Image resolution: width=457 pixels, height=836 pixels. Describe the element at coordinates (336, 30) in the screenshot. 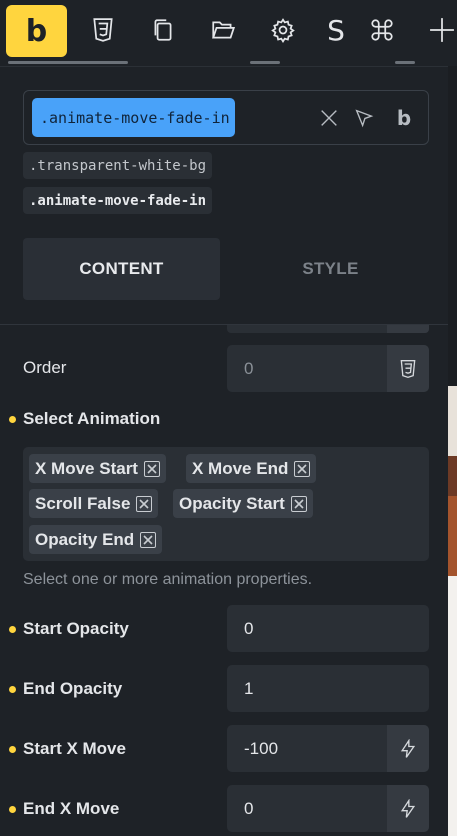

I see `s-icon: S` at that location.